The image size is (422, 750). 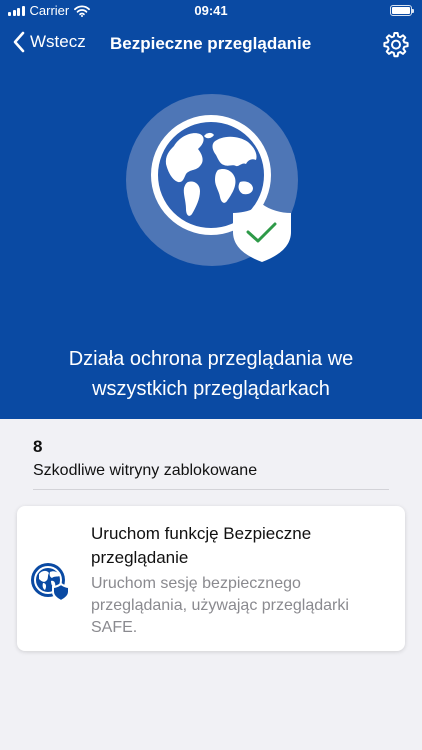 What do you see at coordinates (212, 180) in the screenshot?
I see `globe-shield-check-icon` at bounding box center [212, 180].